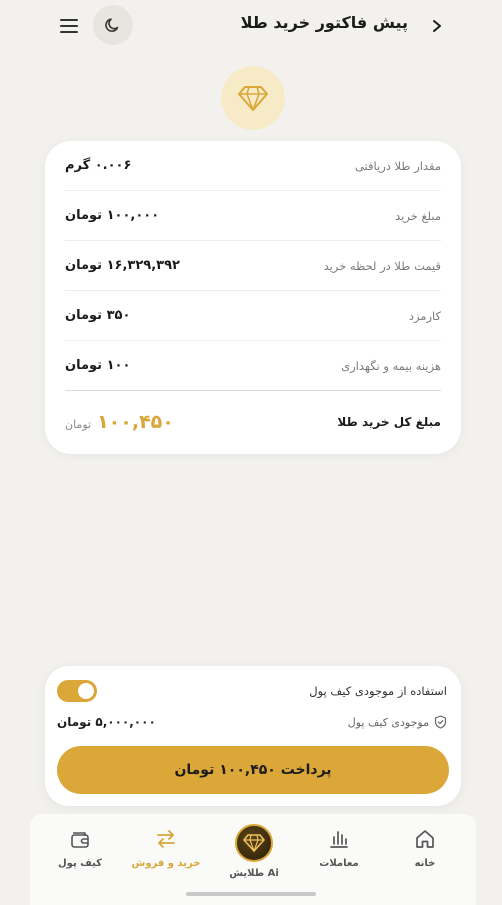 The width and height of the screenshot is (502, 905). What do you see at coordinates (440, 722) in the screenshot?
I see `shield-check-icon` at bounding box center [440, 722].